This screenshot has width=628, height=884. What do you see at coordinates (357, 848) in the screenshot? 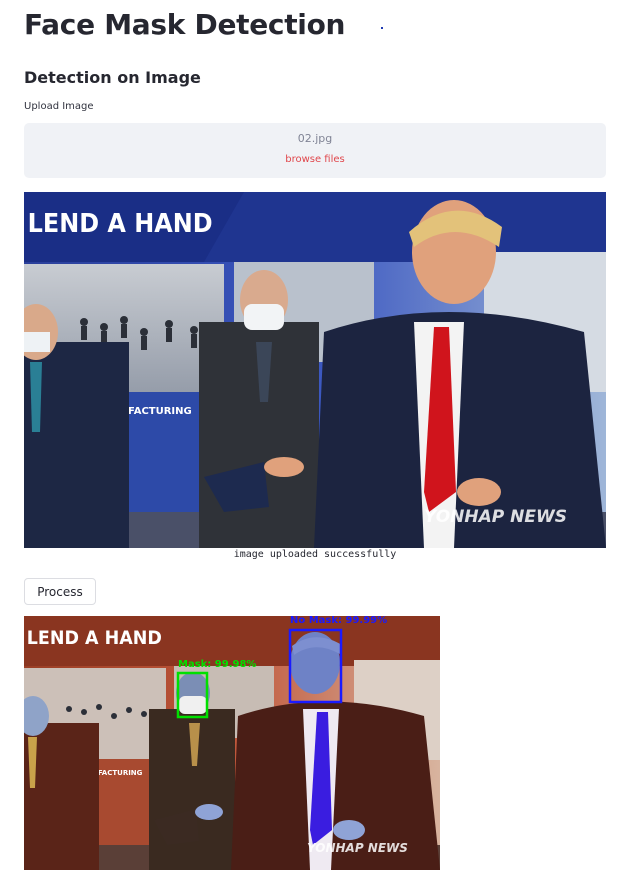
I see `result-watermark-text: YONHAP NEWS` at bounding box center [357, 848].